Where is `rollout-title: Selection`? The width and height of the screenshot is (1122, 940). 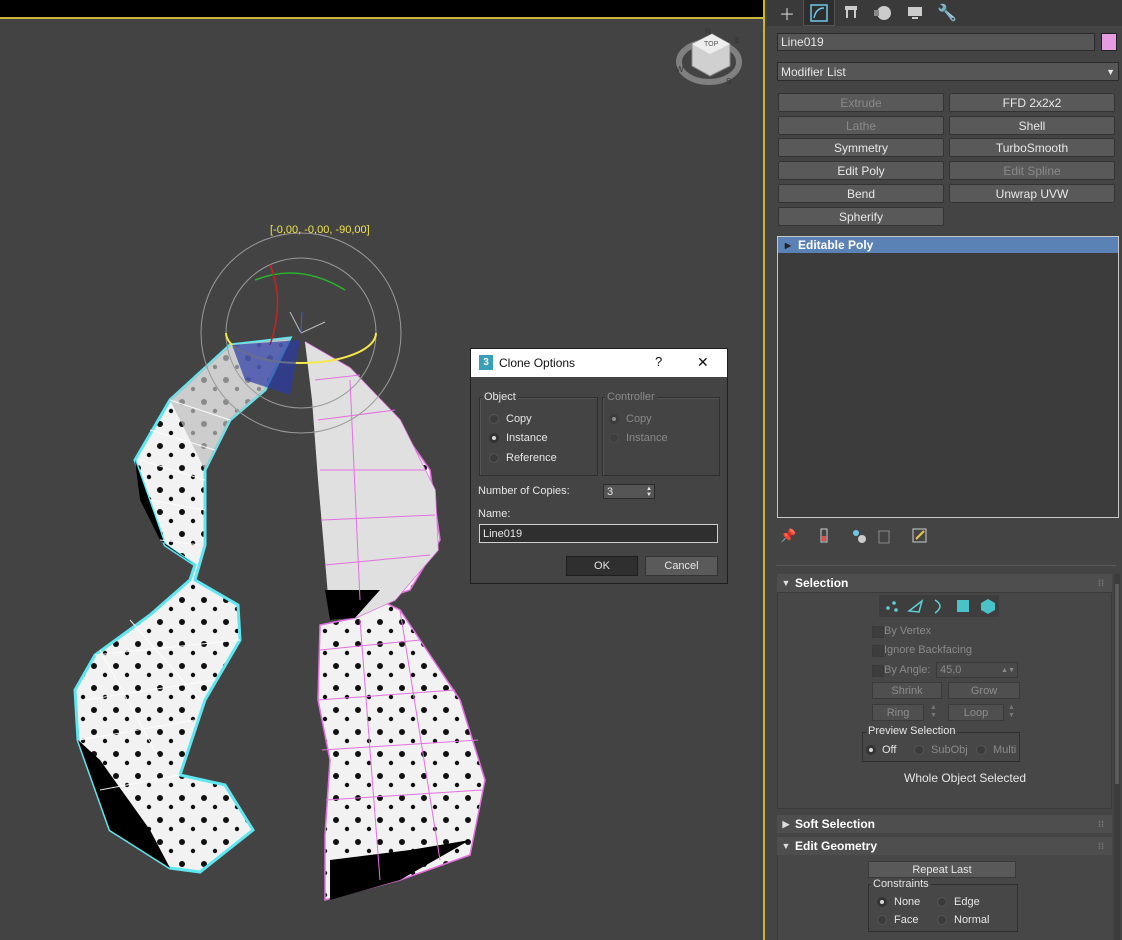
rollout-title: Selection is located at coordinates (822, 583).